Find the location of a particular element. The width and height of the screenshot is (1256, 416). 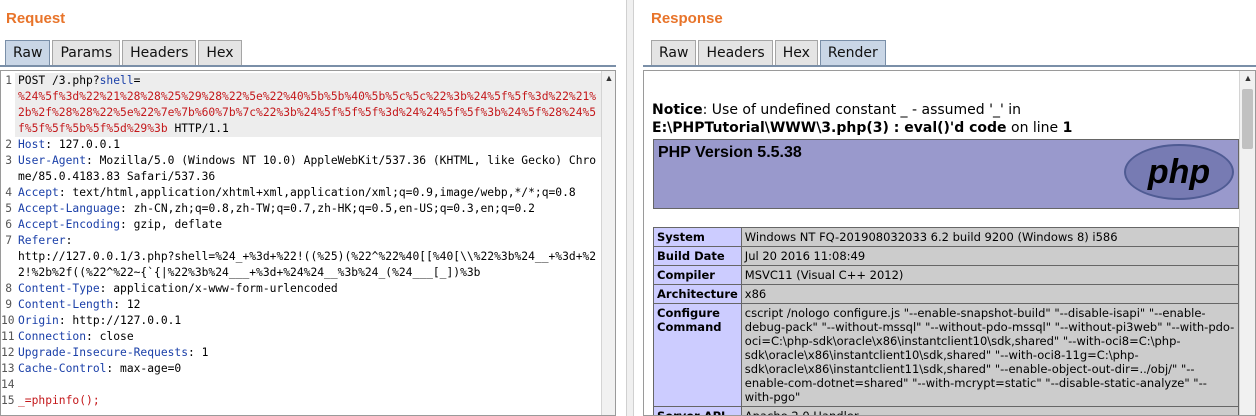

header-name: Content-Type is located at coordinates (59, 288).